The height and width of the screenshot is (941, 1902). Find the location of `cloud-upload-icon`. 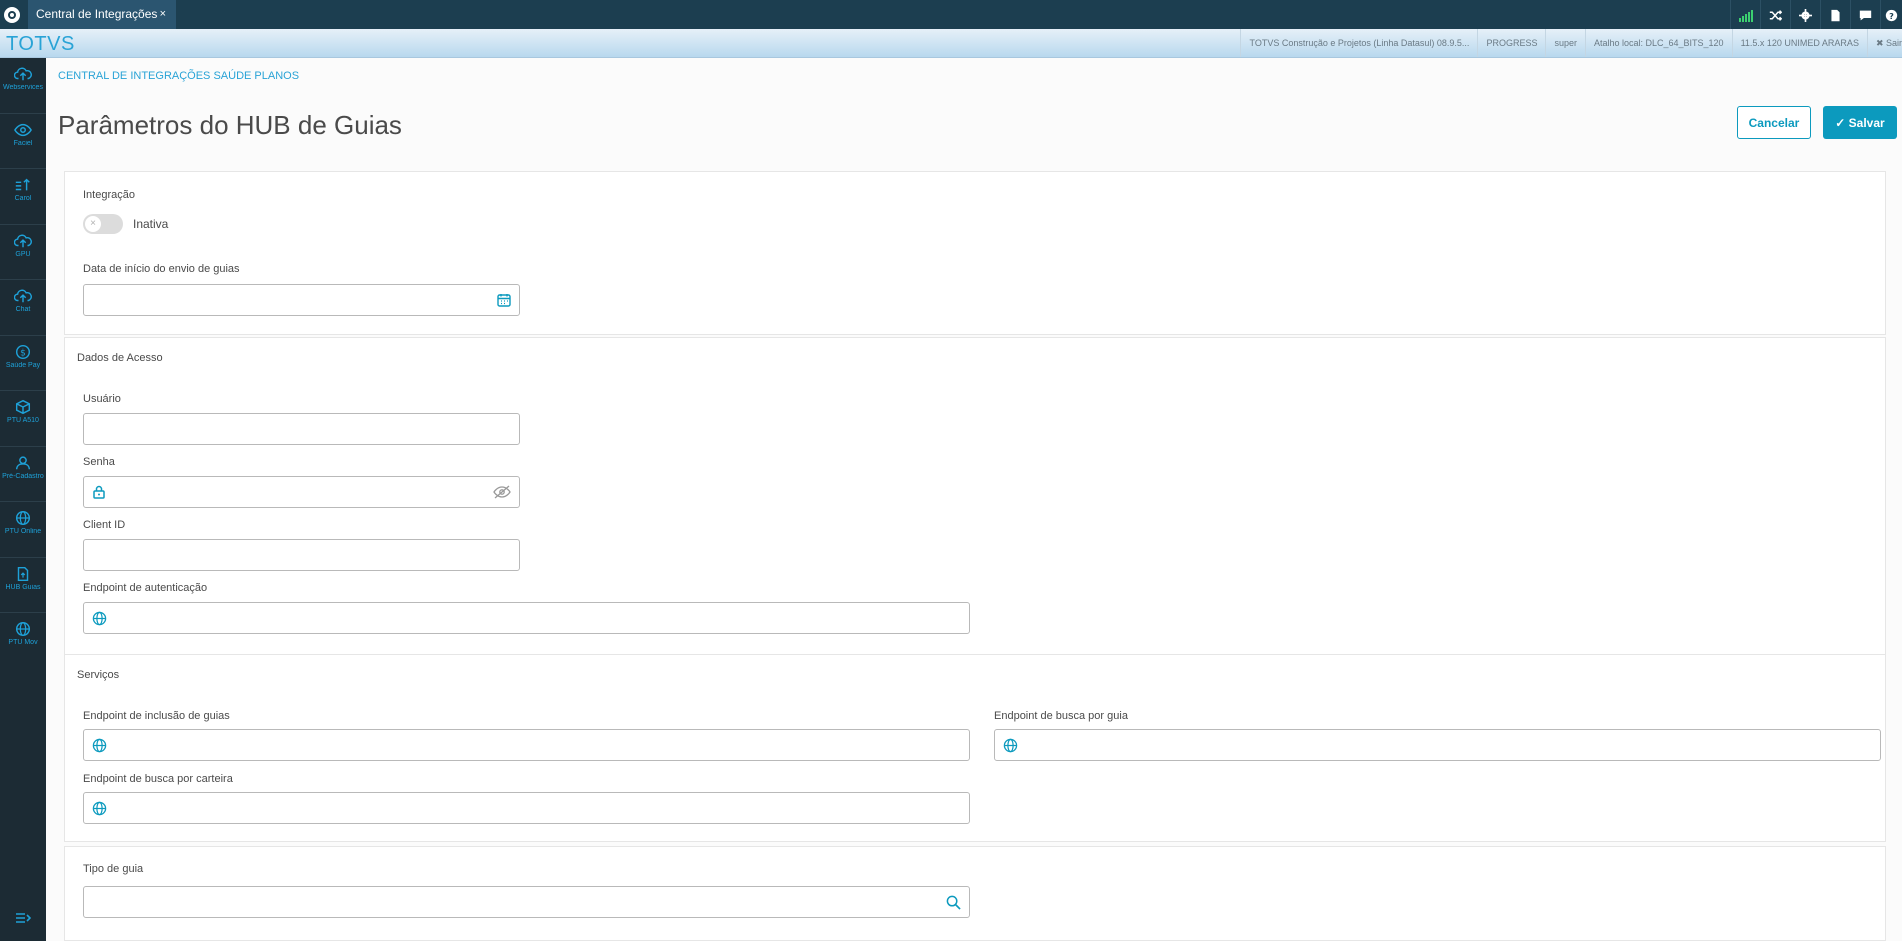

cloud-upload-icon is located at coordinates (23, 74).